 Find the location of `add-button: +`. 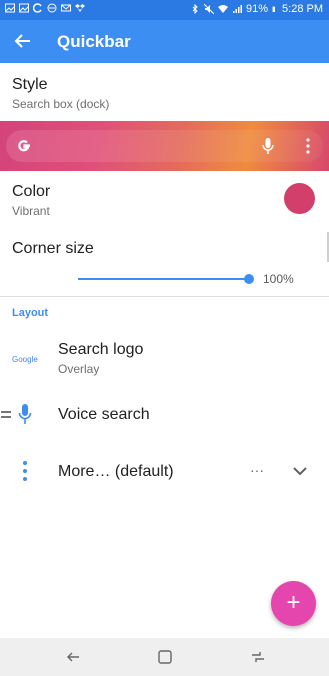

add-button: + is located at coordinates (293, 603).